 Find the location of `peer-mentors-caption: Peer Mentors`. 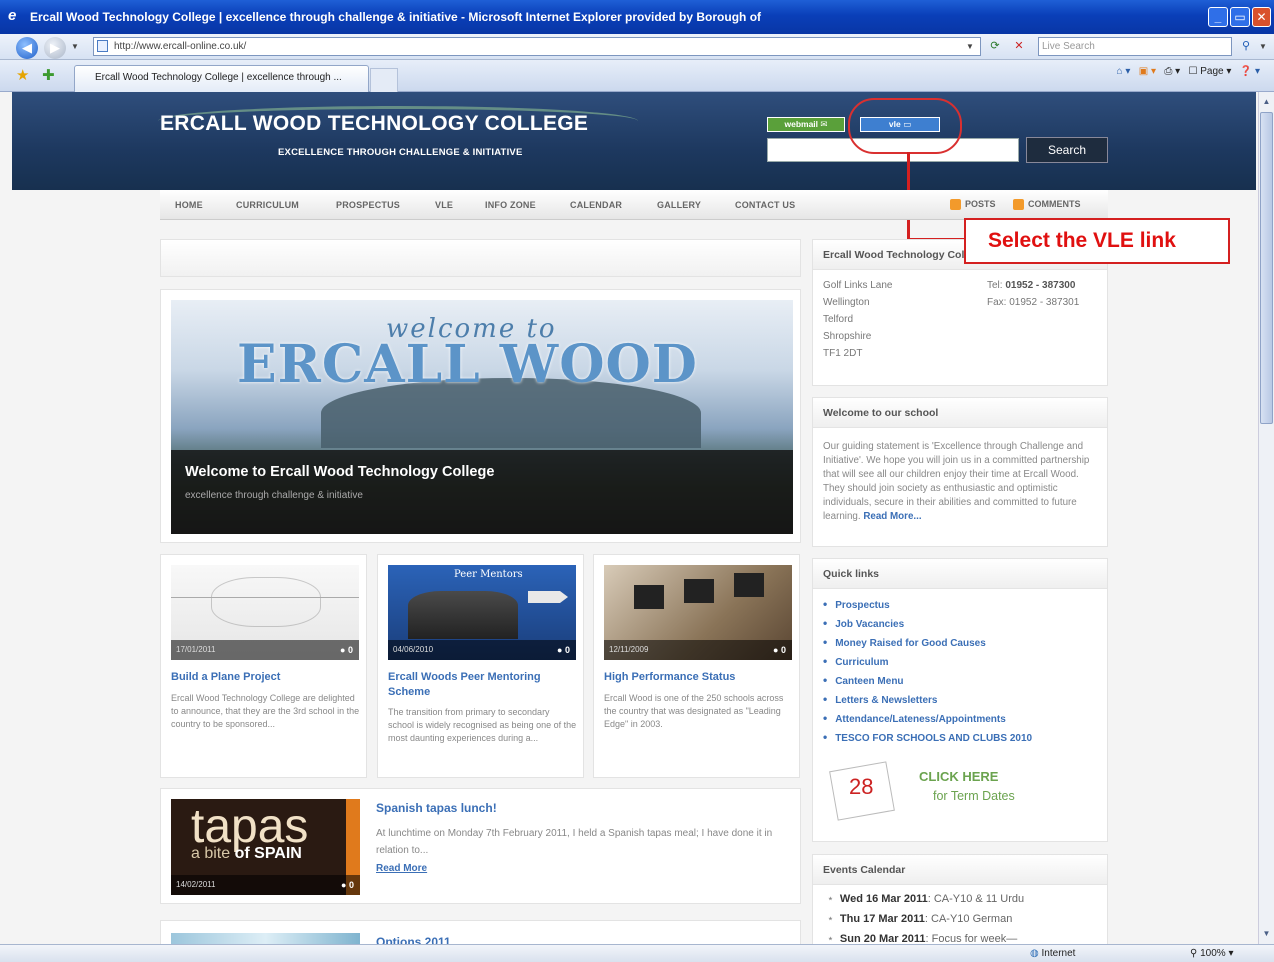

peer-mentors-caption: Peer Mentors is located at coordinates (488, 574).